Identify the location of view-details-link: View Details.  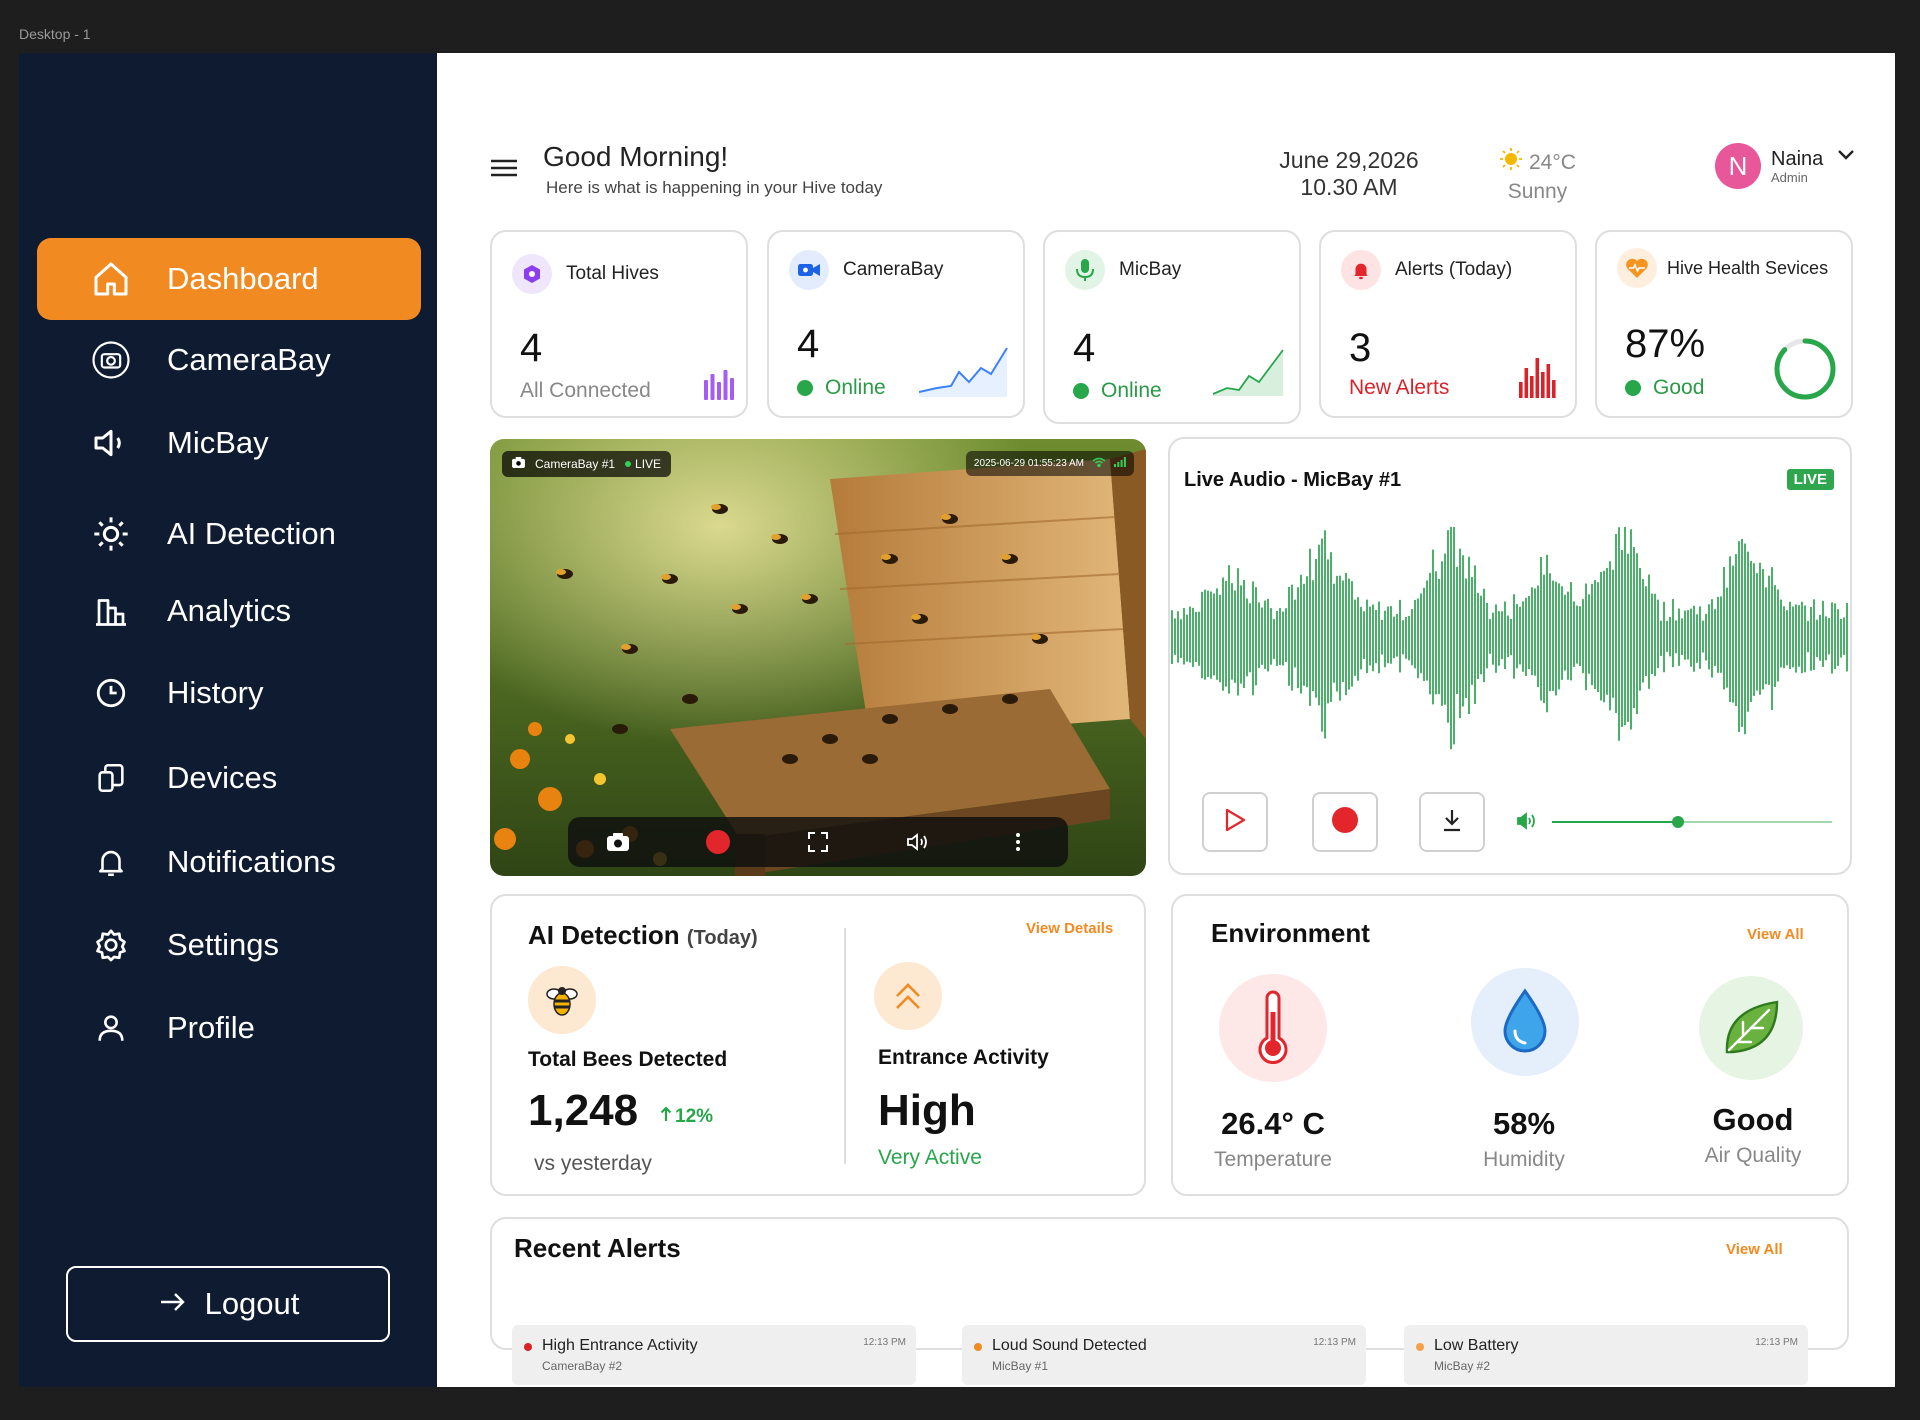
(1069, 928).